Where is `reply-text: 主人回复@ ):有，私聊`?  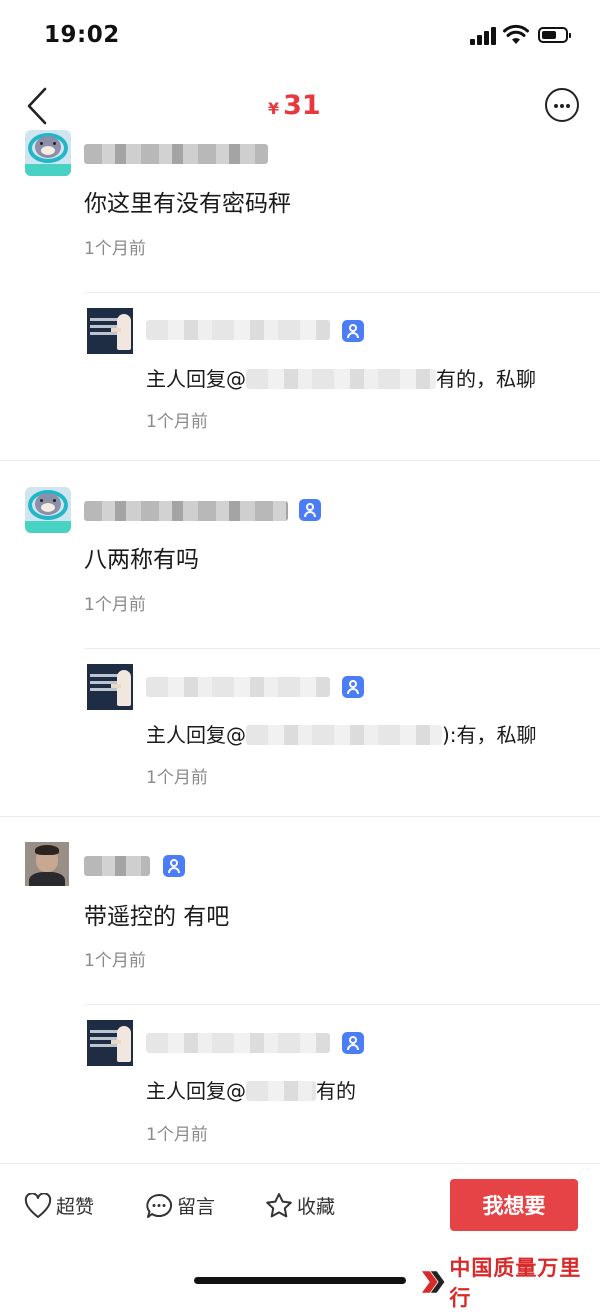
reply-text: 主人回复@ ):有，私聊 is located at coordinates (341, 733).